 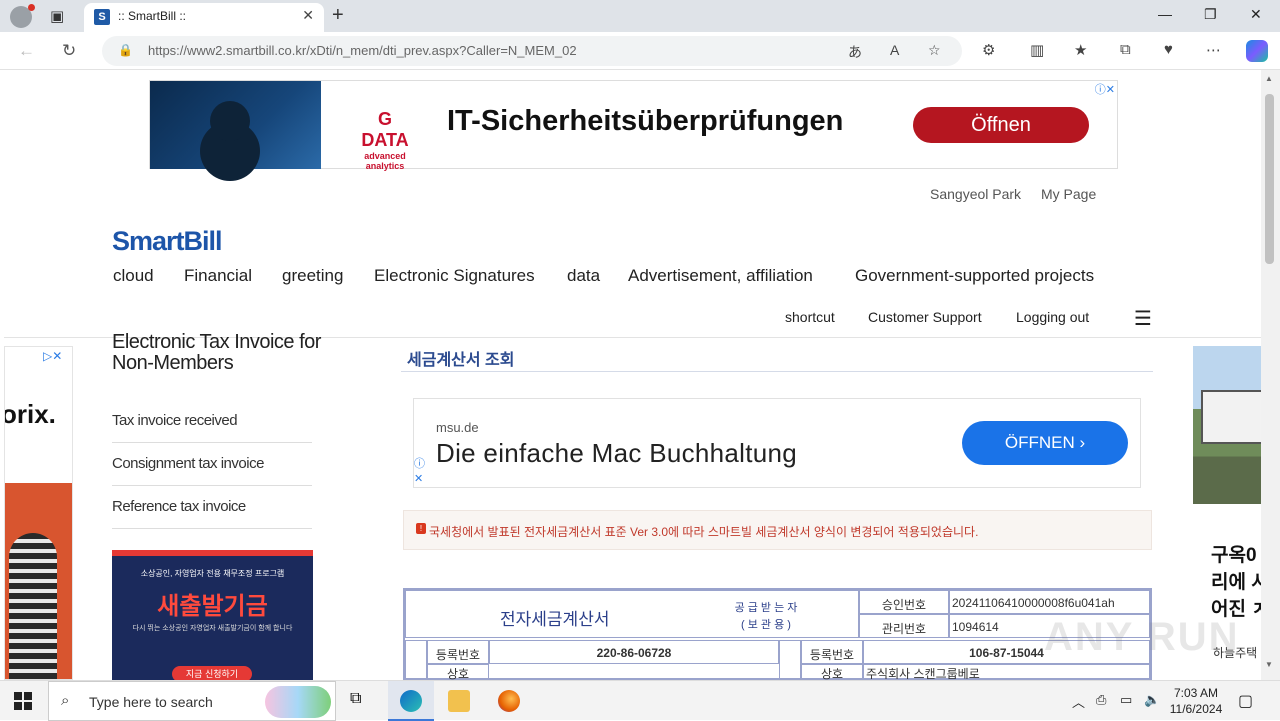 What do you see at coordinates (925, 317) in the screenshot?
I see `customer-support-link: Customer Support` at bounding box center [925, 317].